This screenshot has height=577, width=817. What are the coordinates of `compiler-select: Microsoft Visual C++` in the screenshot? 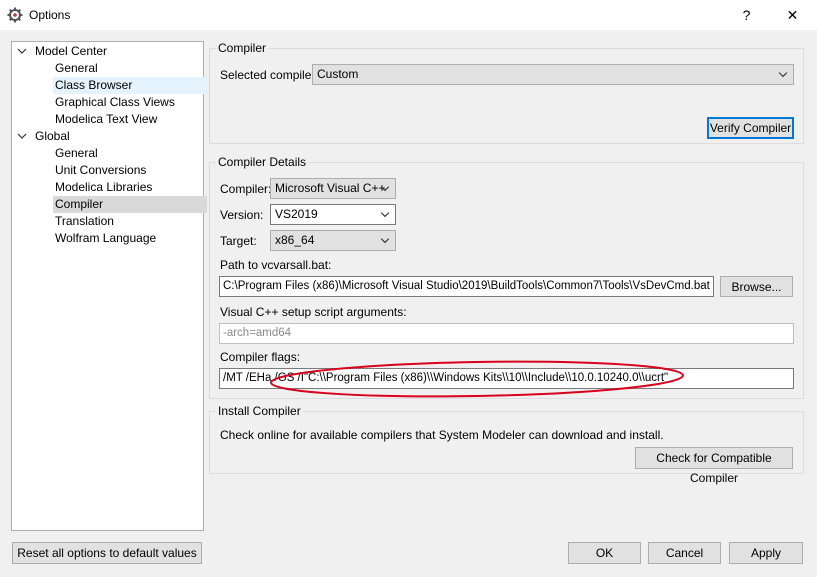 It's located at (333, 188).